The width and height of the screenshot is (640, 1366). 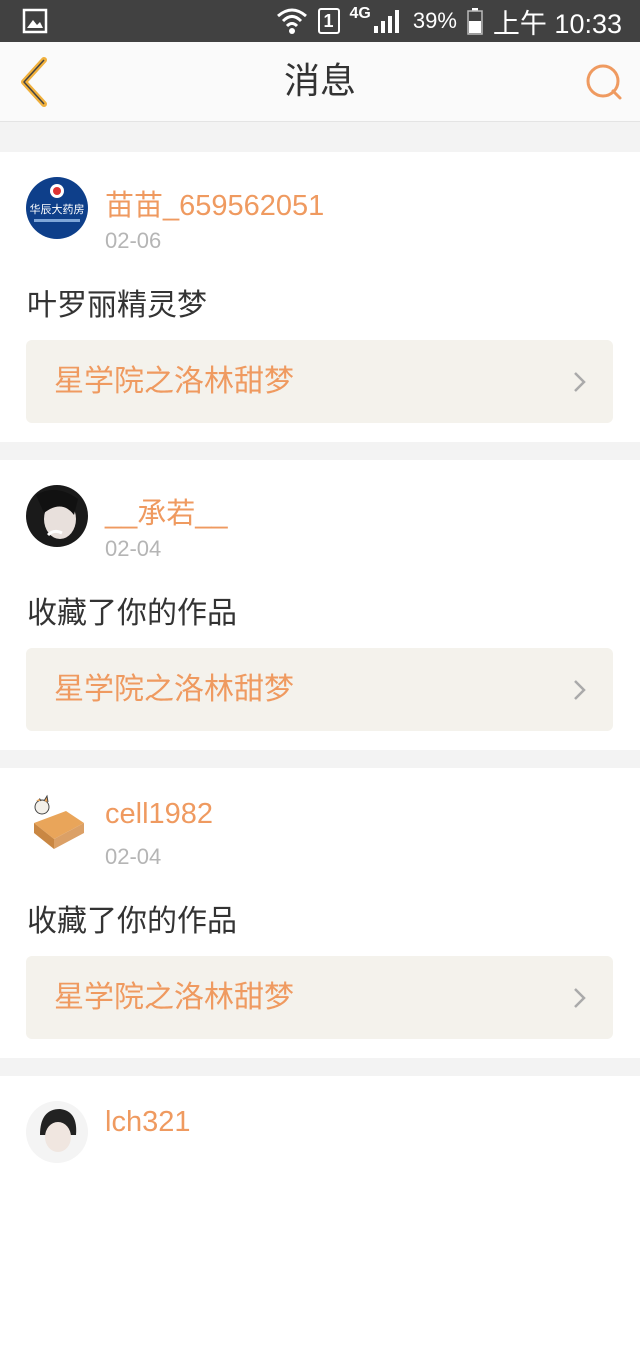 What do you see at coordinates (166, 511) in the screenshot?
I see `username: __承若__` at bounding box center [166, 511].